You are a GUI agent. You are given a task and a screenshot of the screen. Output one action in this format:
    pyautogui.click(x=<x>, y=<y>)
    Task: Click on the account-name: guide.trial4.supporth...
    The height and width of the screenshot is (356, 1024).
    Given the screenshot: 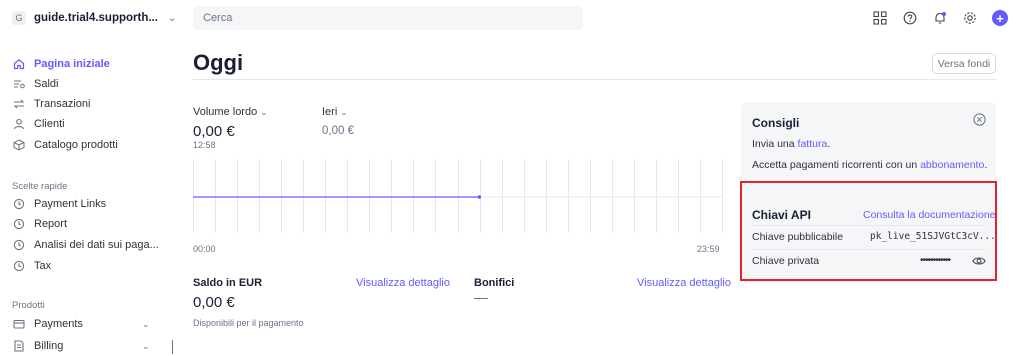 What is the action you would take?
    pyautogui.click(x=96, y=18)
    